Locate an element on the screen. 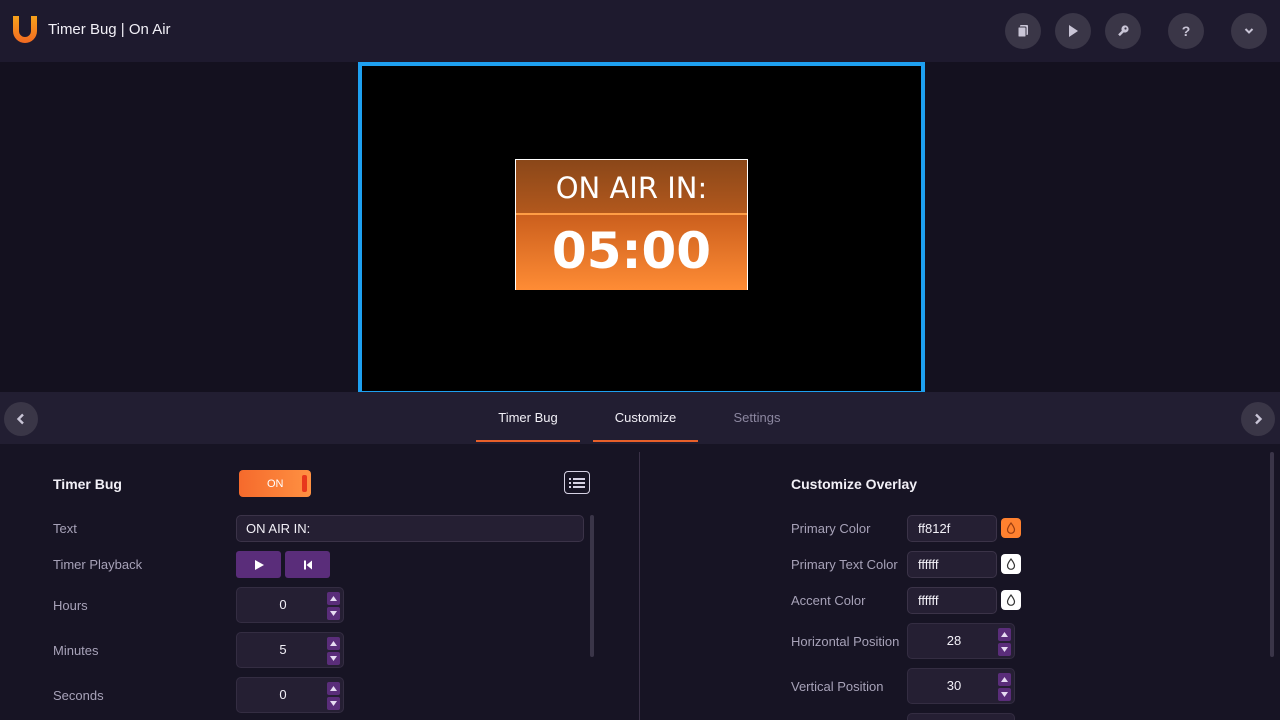 This screenshot has width=1280, height=720. horizontal-position-value: 28 is located at coordinates (954, 640).